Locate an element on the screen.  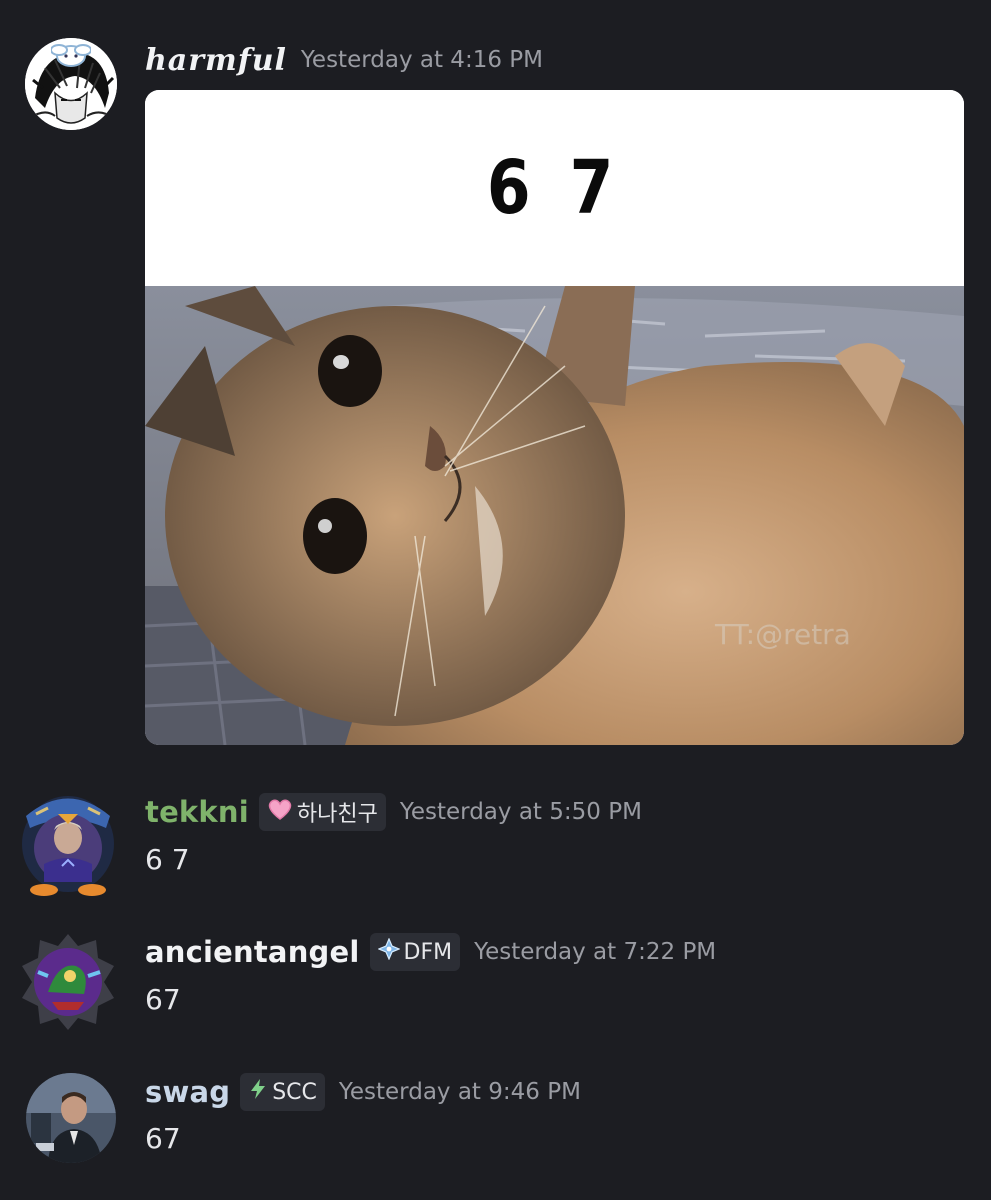
message-header: harmful Yesterday at 4:16 PM is located at coordinates (344, 60).